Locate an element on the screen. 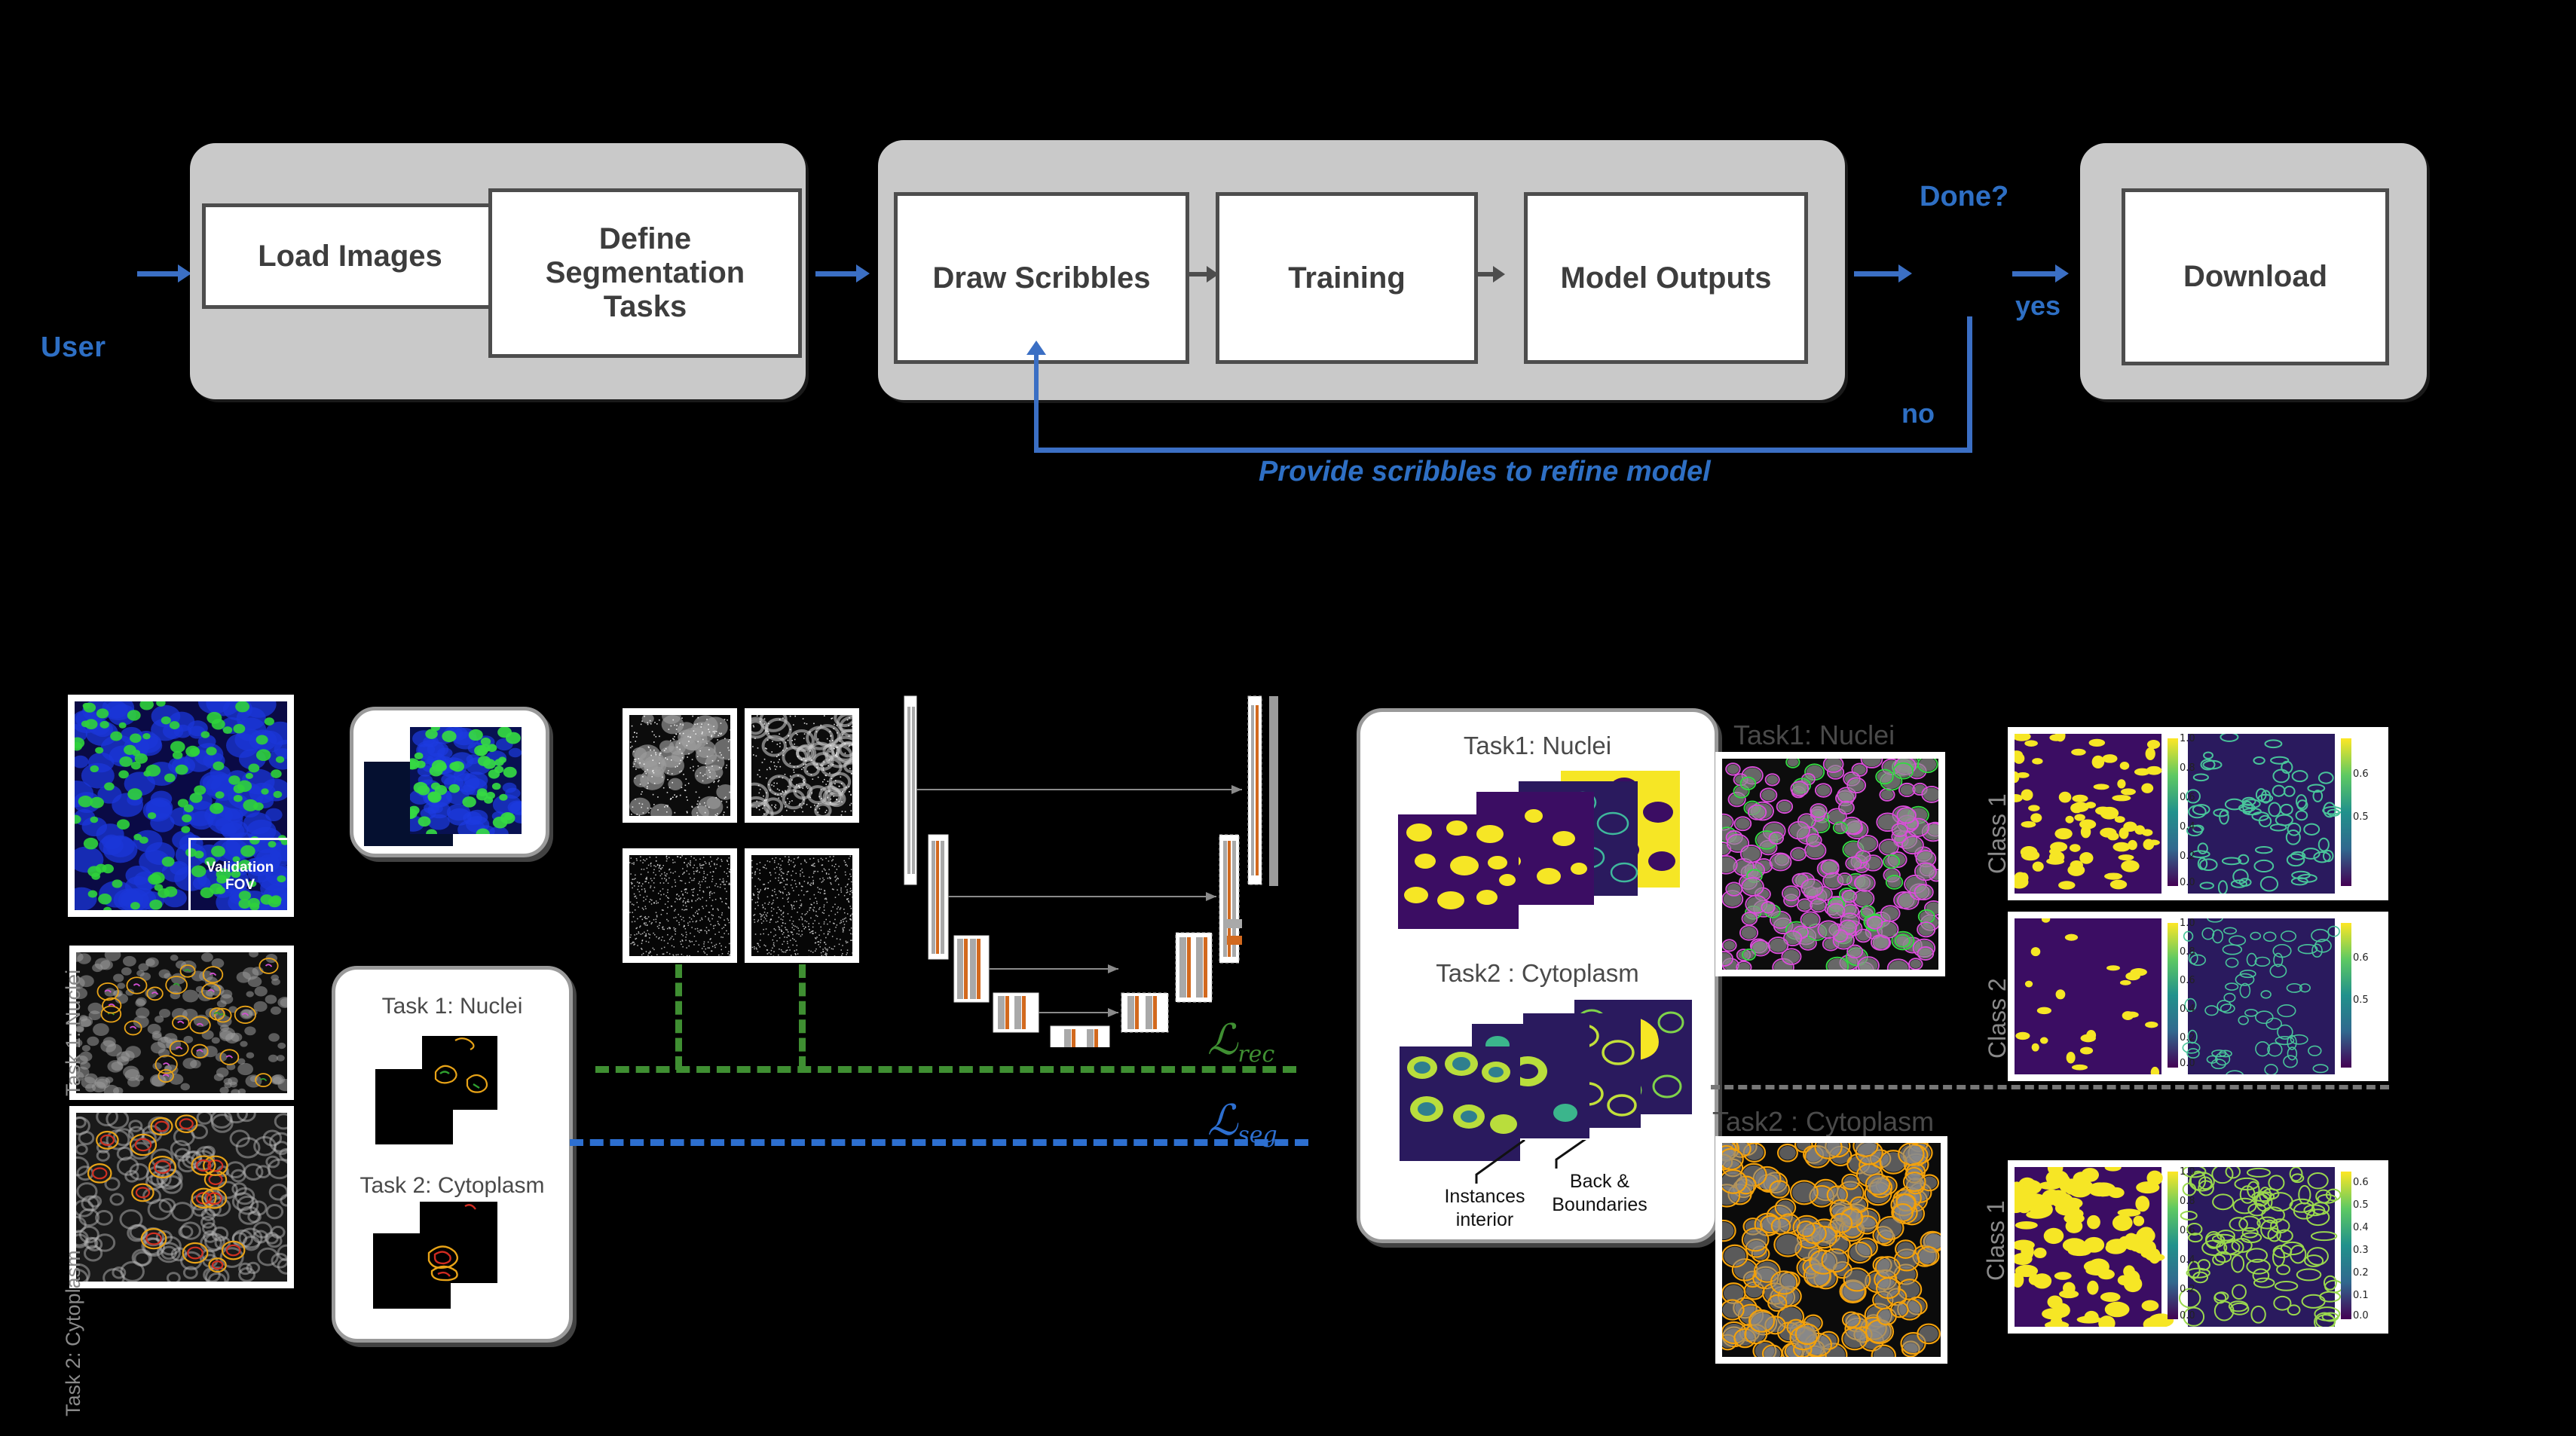 The image size is (2576, 1436). input-task1-frame is located at coordinates (182, 1023).